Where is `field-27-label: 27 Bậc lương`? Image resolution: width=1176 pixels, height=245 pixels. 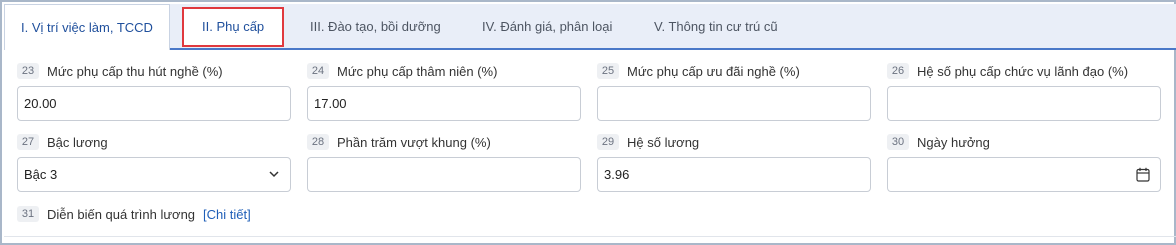
field-27-label: 27 Bậc lương is located at coordinates (62, 142).